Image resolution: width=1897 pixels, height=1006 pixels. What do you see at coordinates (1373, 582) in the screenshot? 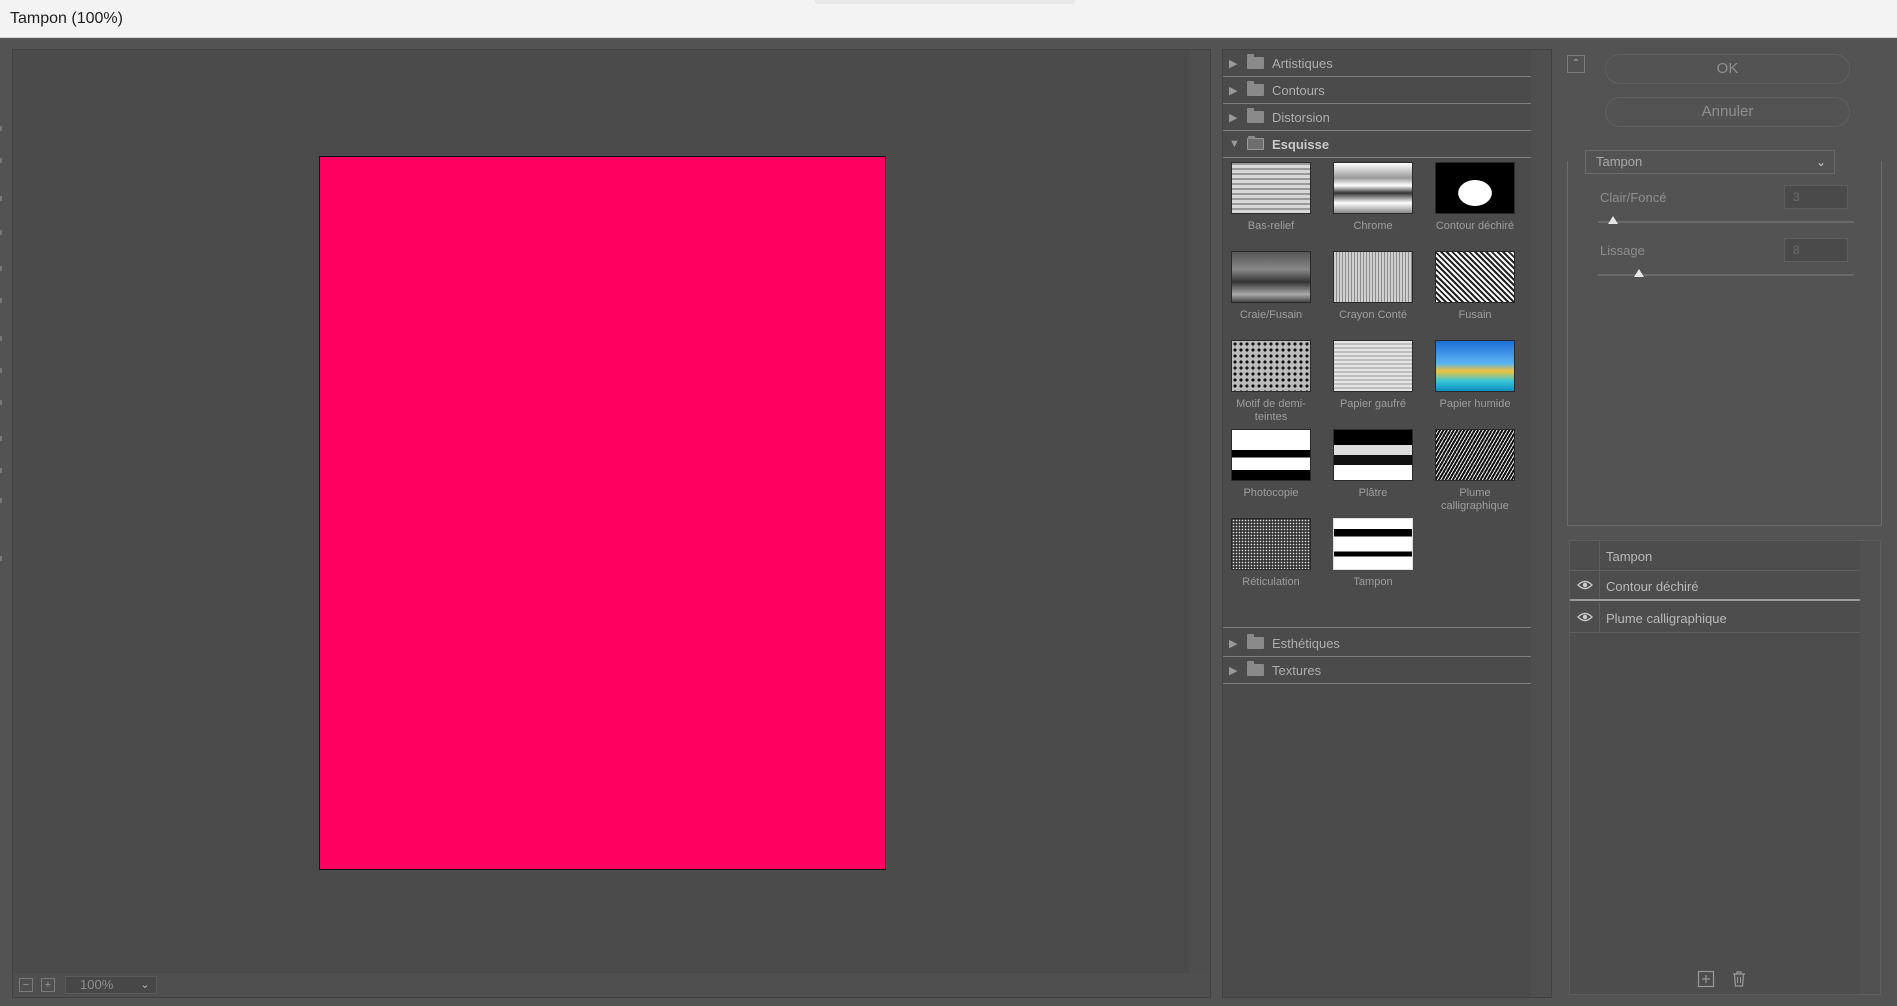
I see `filter-label: Tampon` at bounding box center [1373, 582].